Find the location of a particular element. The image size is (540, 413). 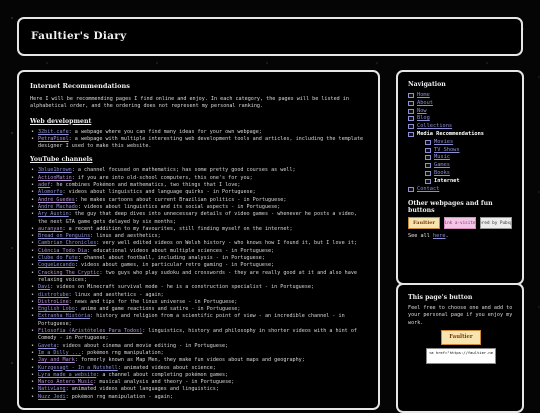

embed-code-box: <a href="https://faultier.ne is located at coordinates (461, 355).